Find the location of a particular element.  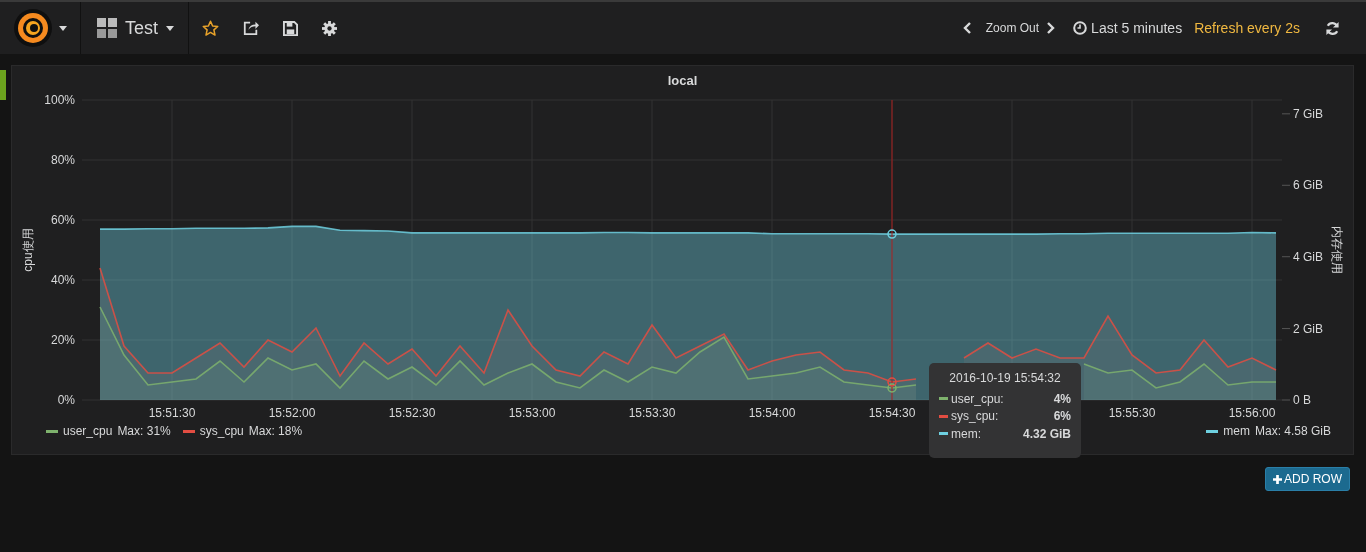

axis-label: 15:54:30 is located at coordinates (892, 413).